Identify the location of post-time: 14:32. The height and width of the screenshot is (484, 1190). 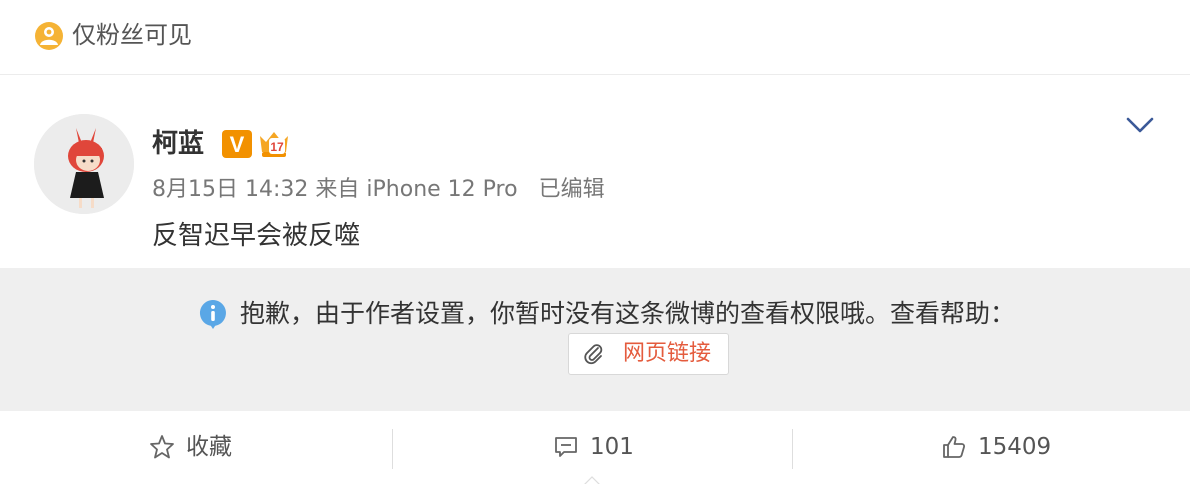
(276, 189).